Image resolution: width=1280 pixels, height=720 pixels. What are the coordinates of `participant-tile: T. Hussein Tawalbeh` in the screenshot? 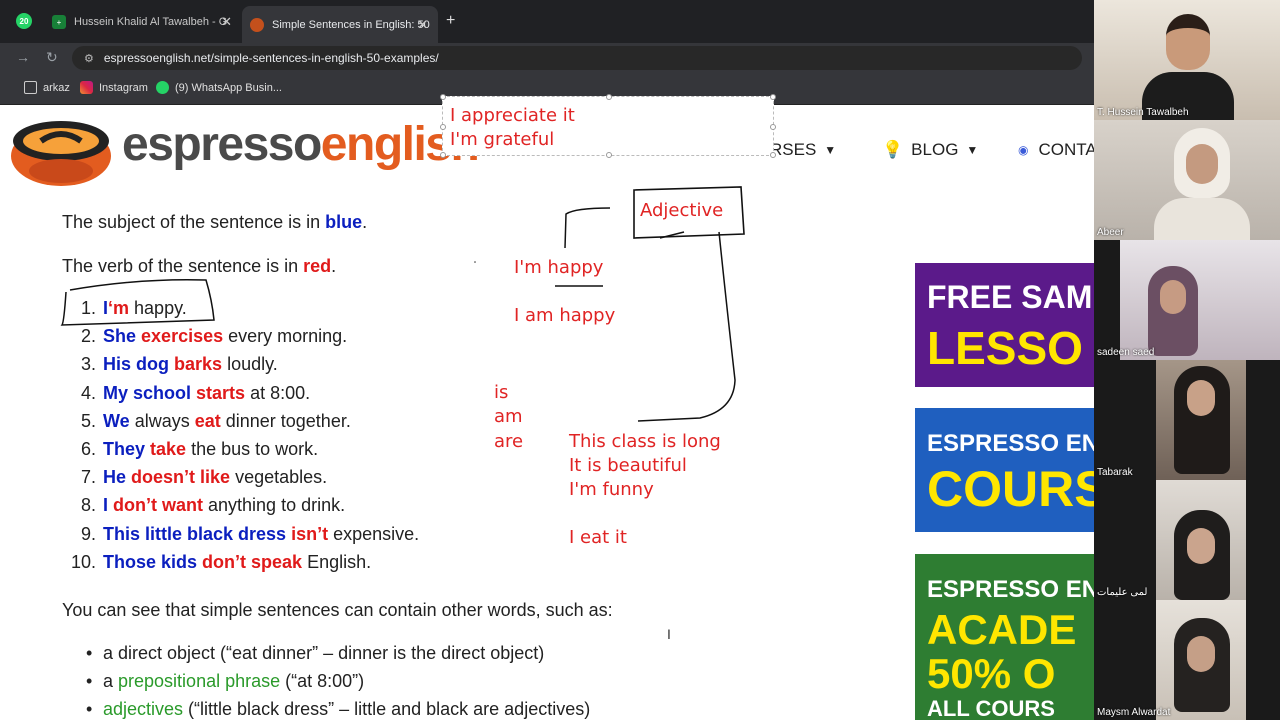 It's located at (1187, 60).